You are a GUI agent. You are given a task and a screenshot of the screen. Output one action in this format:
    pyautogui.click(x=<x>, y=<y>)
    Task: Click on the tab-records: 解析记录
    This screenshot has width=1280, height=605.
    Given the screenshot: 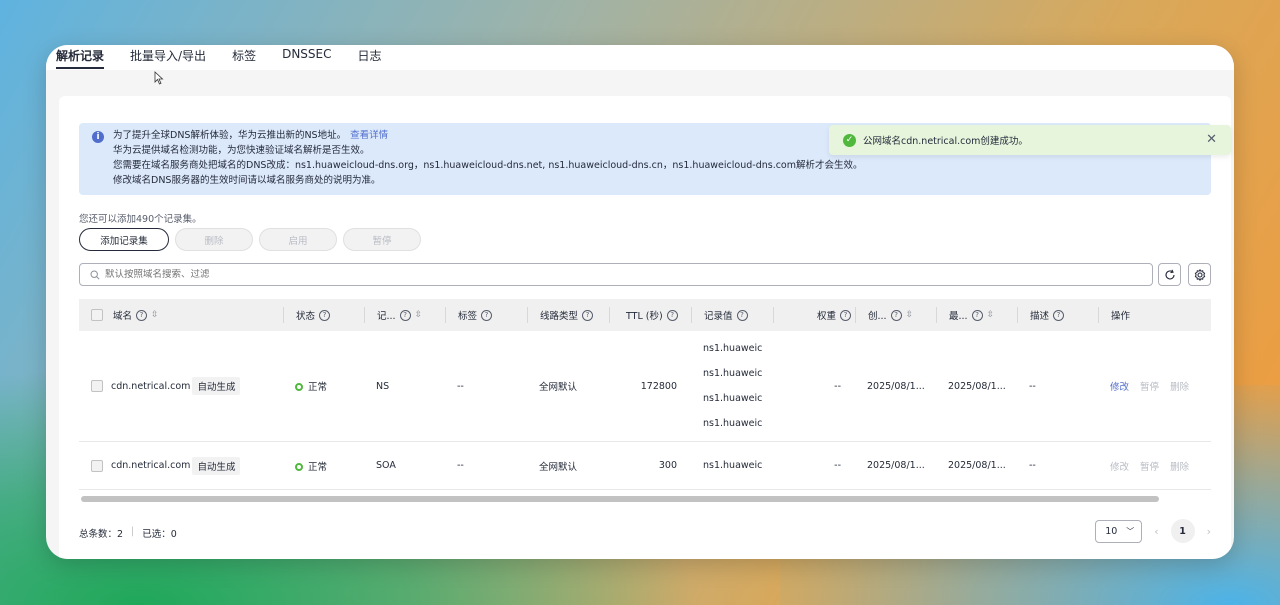 What is the action you would take?
    pyautogui.click(x=80, y=57)
    